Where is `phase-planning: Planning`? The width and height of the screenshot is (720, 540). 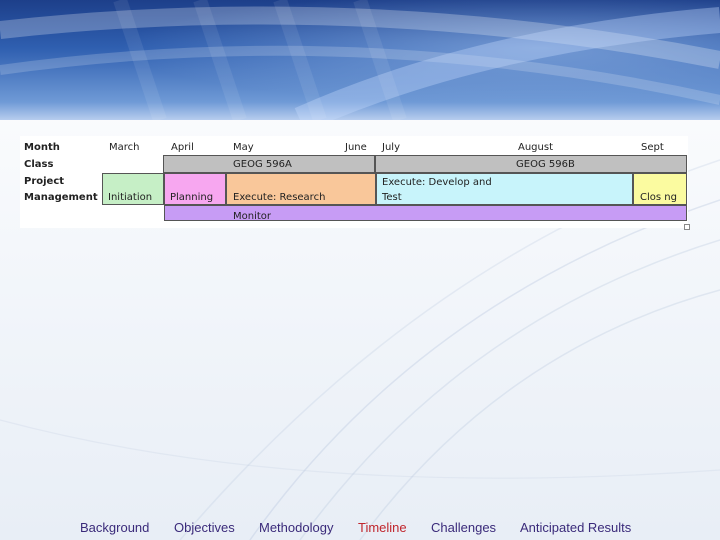
phase-planning: Planning is located at coordinates (195, 189).